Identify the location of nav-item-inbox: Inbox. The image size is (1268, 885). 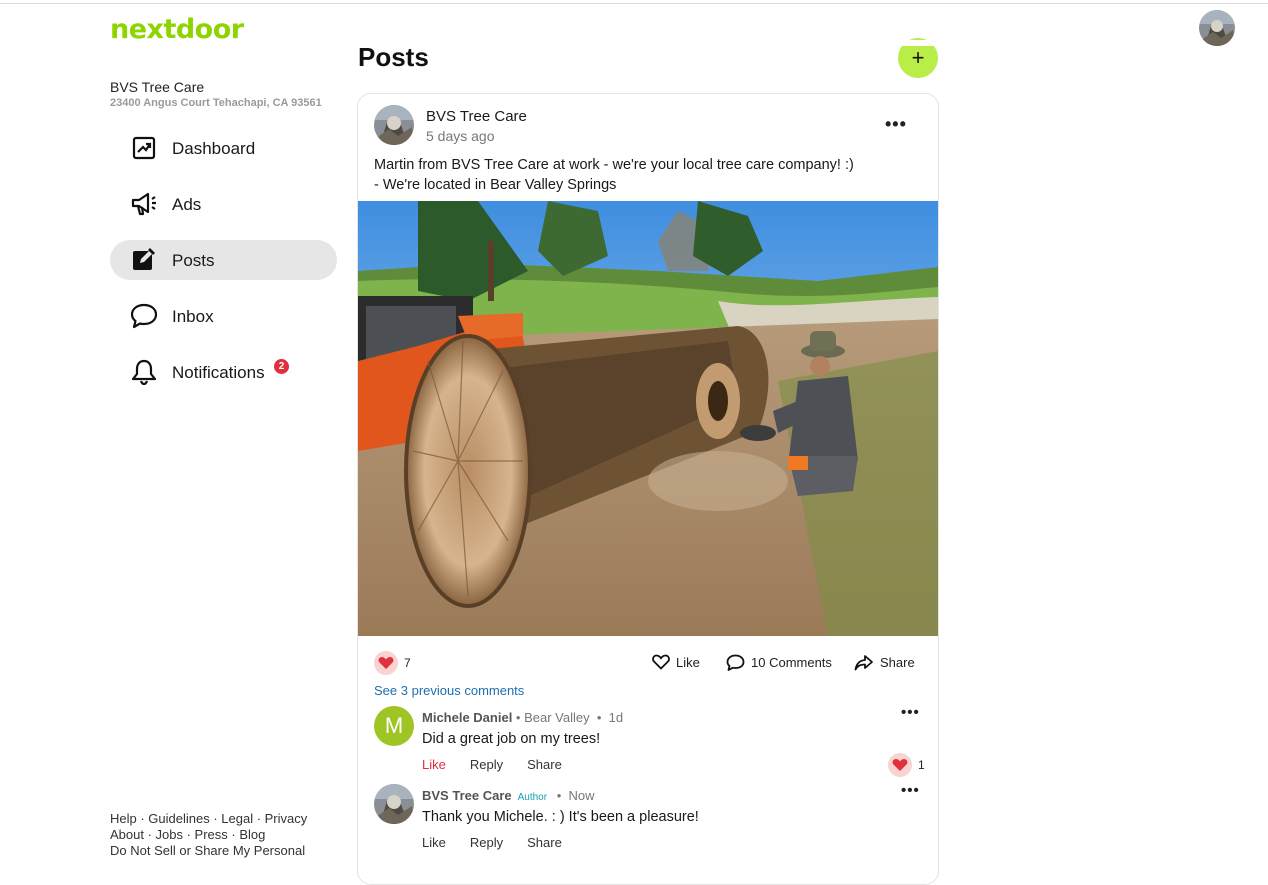
(223, 316).